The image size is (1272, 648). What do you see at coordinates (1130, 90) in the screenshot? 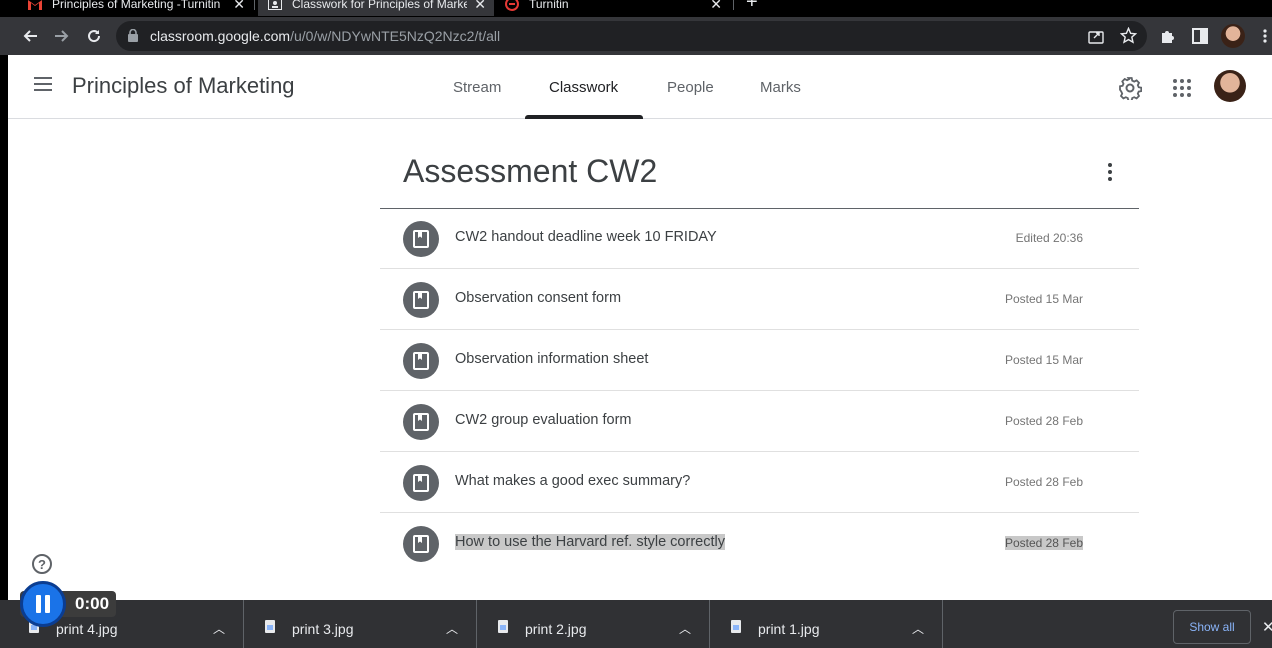
I see `gear-icon` at bounding box center [1130, 90].